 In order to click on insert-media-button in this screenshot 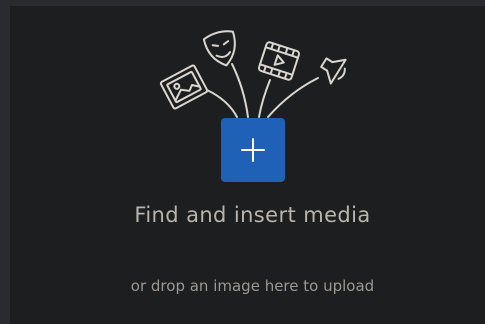, I will do `click(253, 150)`.